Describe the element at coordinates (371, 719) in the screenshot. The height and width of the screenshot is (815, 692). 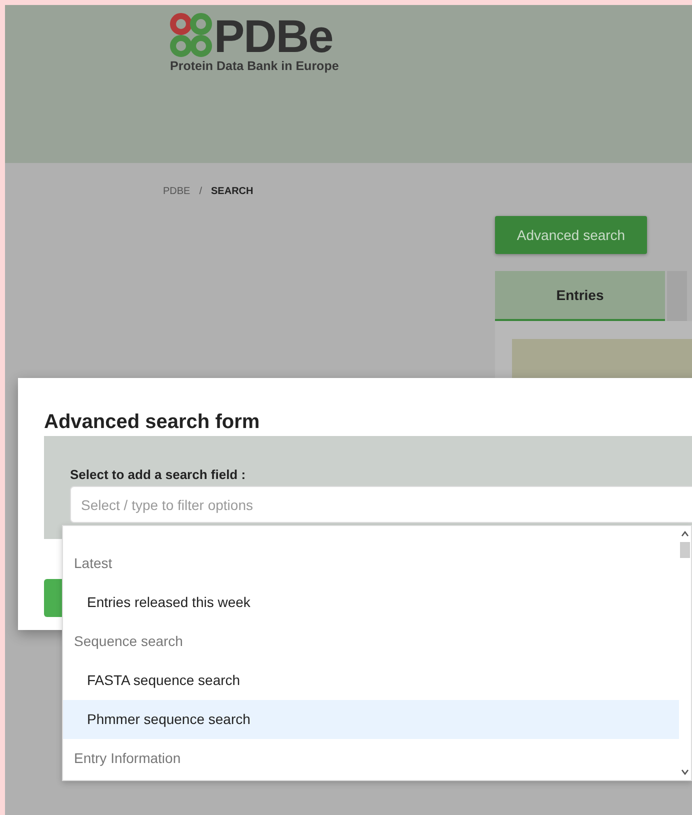
I see `dropdown-option: Phmmer sequence search` at that location.